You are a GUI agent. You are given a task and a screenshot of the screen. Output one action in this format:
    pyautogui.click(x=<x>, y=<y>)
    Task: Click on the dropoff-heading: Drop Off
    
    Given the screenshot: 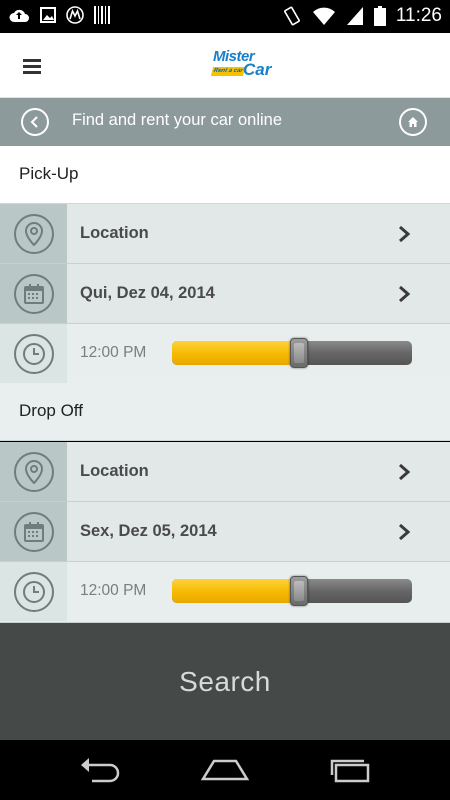 What is the action you would take?
    pyautogui.click(x=225, y=412)
    